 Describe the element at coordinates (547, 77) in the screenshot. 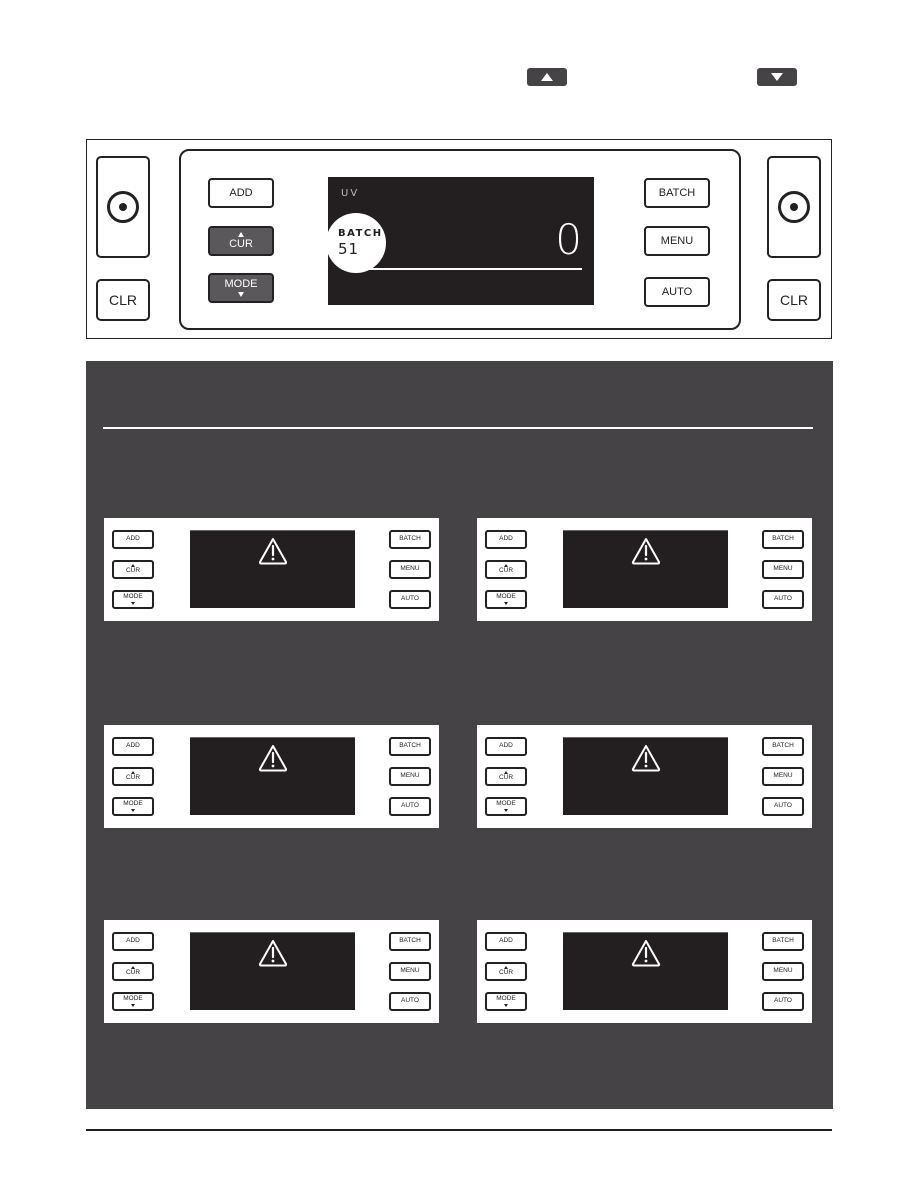

I see `up-arrow-key-icon` at that location.